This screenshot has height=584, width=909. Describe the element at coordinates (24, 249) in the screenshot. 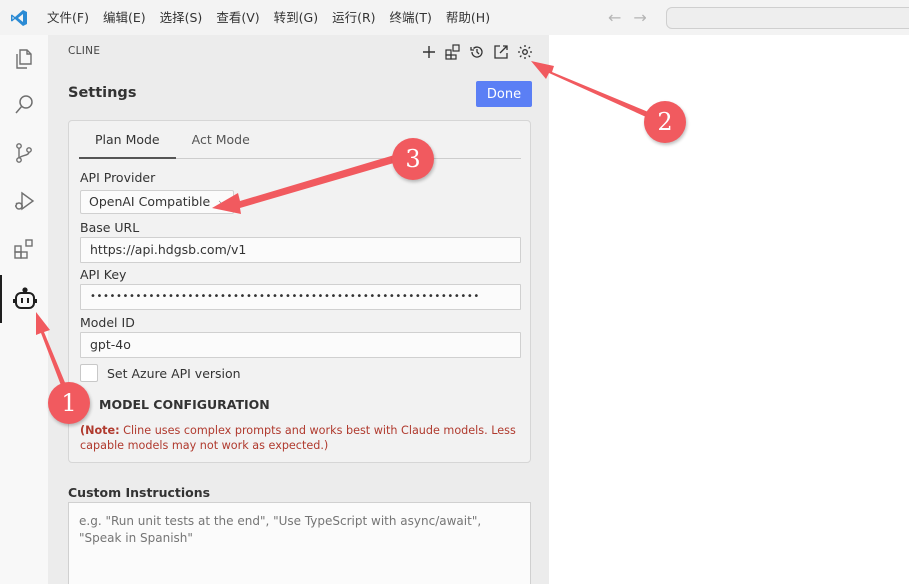

I see `extensions-icon` at that location.